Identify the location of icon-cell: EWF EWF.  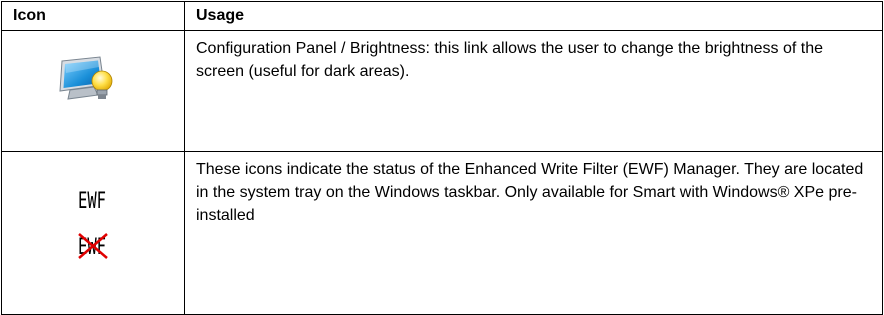
(93, 233).